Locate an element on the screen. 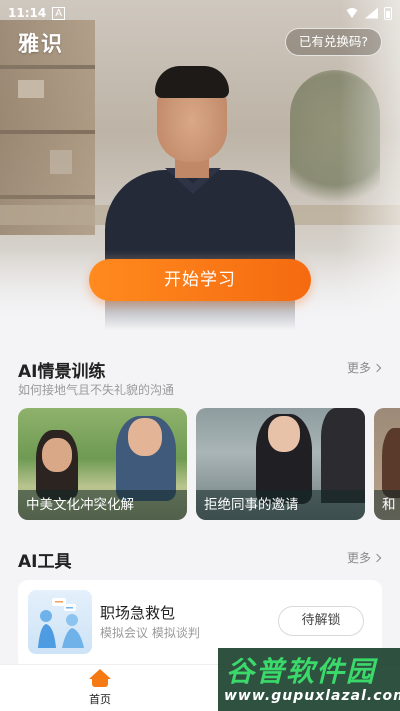  nav-home-label: 首页 is located at coordinates (100, 699).